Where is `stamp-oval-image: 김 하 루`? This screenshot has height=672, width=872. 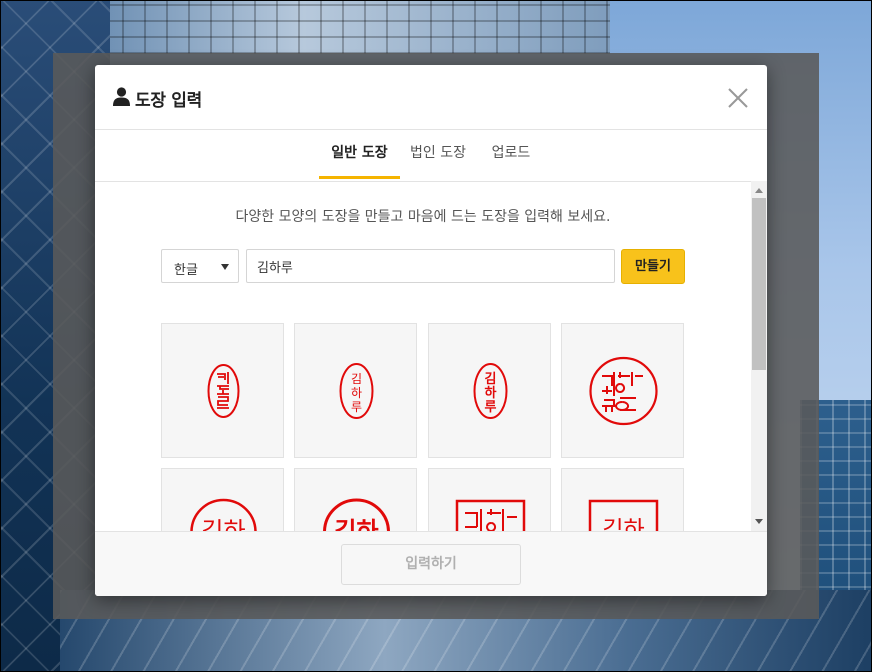
stamp-oval-image: 김 하 루 is located at coordinates (356, 391).